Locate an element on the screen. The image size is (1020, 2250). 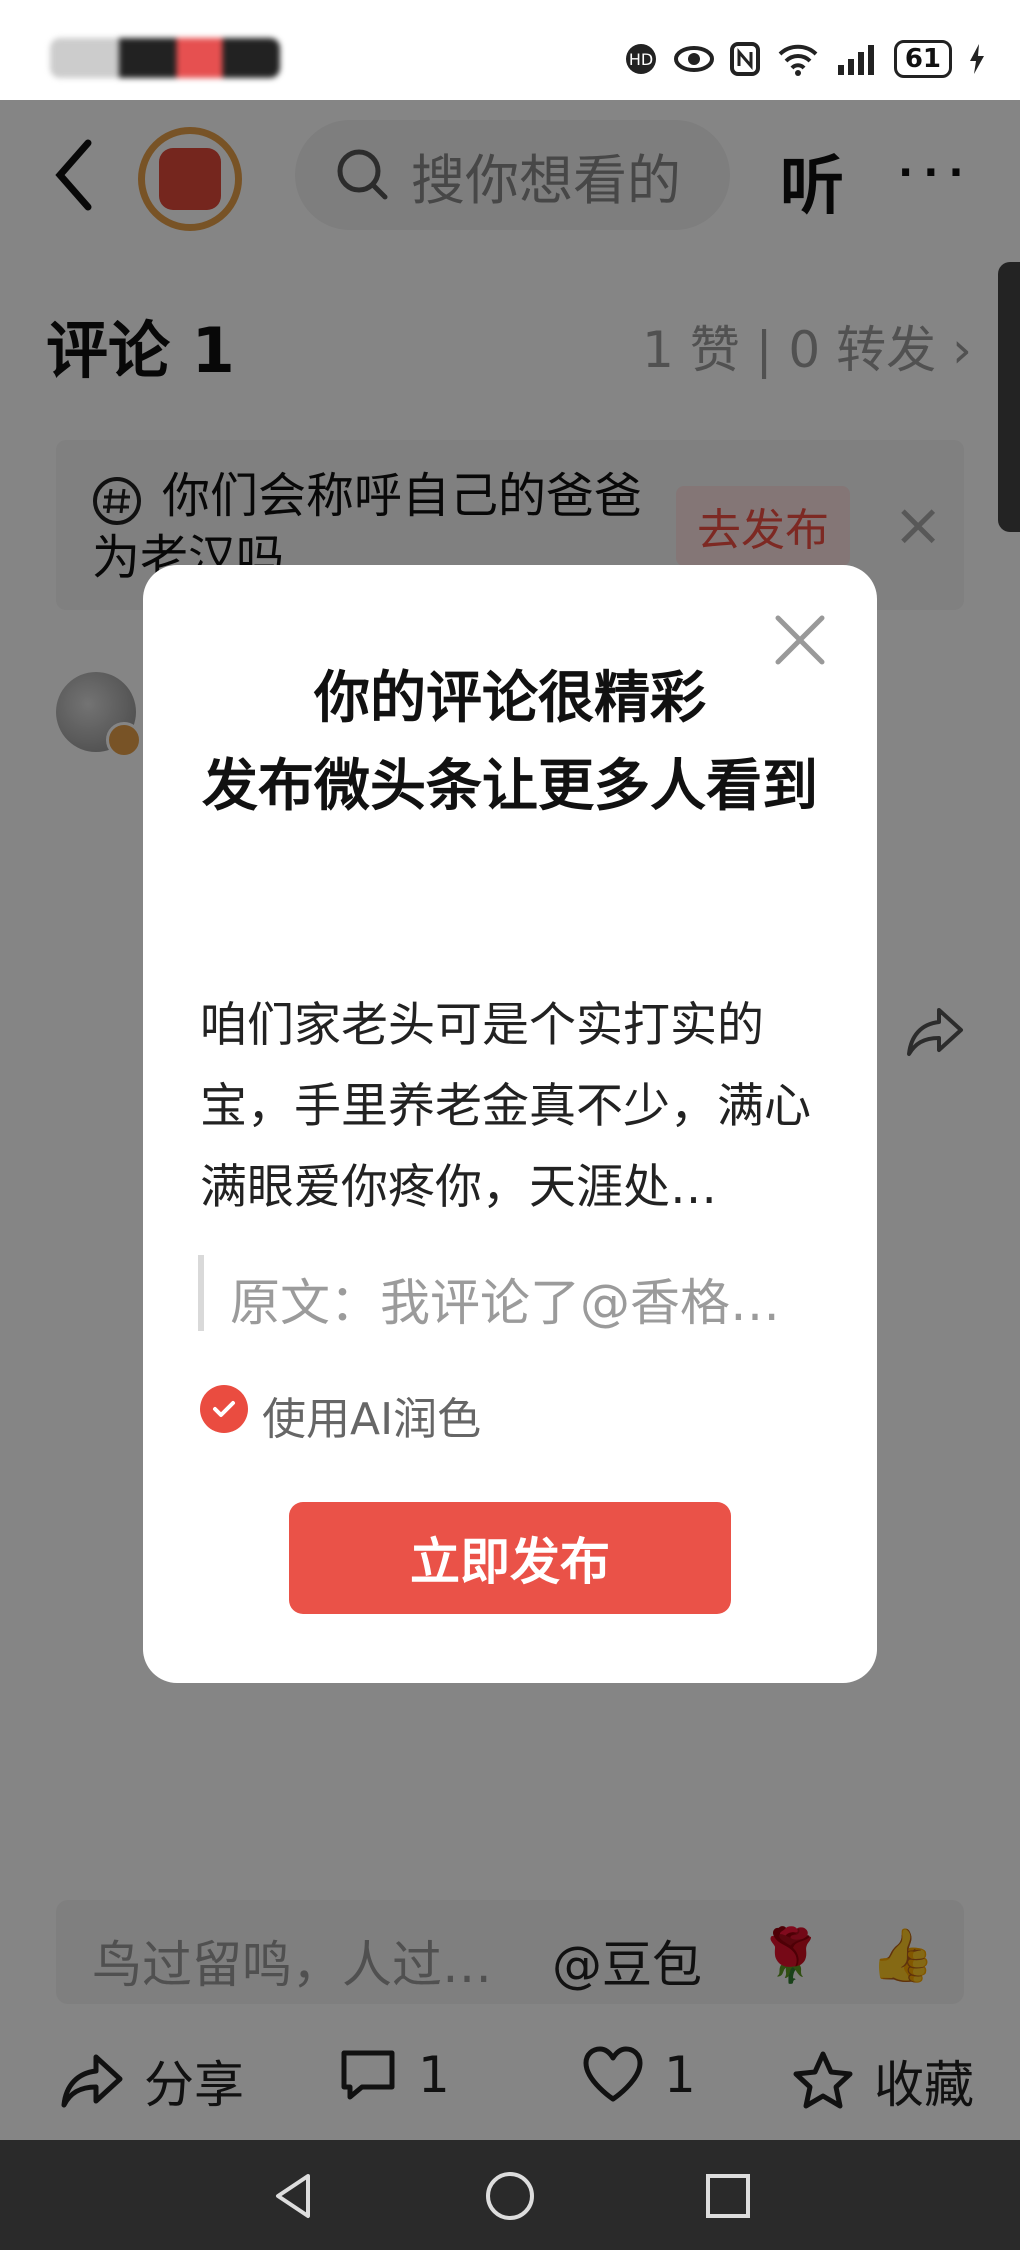
check-icon is located at coordinates (224, 1409).